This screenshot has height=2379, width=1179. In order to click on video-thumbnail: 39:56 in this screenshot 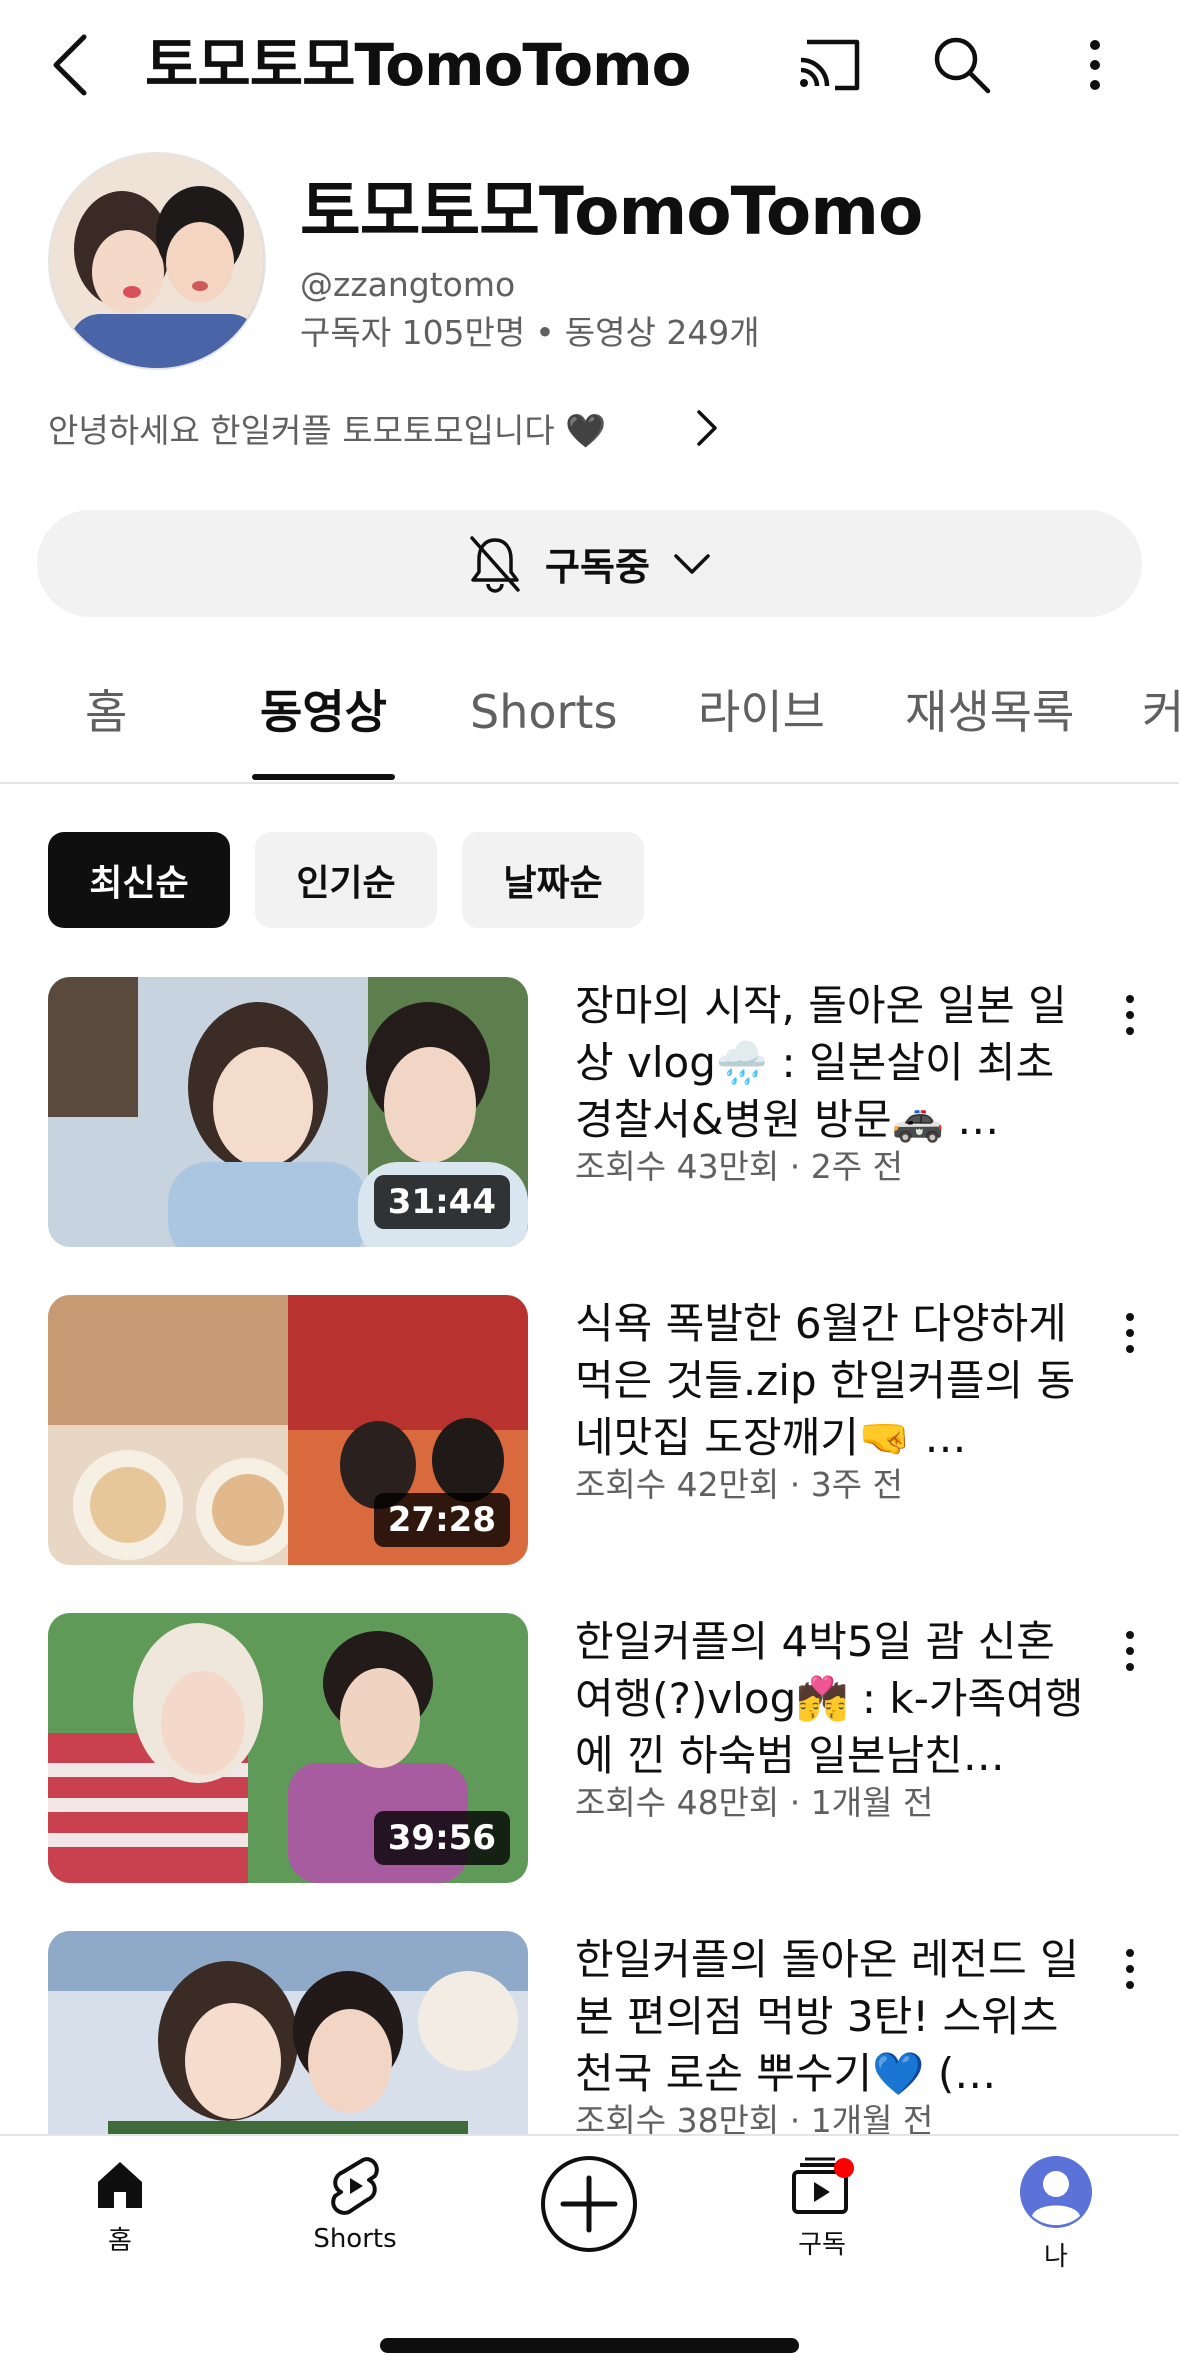, I will do `click(288, 1748)`.